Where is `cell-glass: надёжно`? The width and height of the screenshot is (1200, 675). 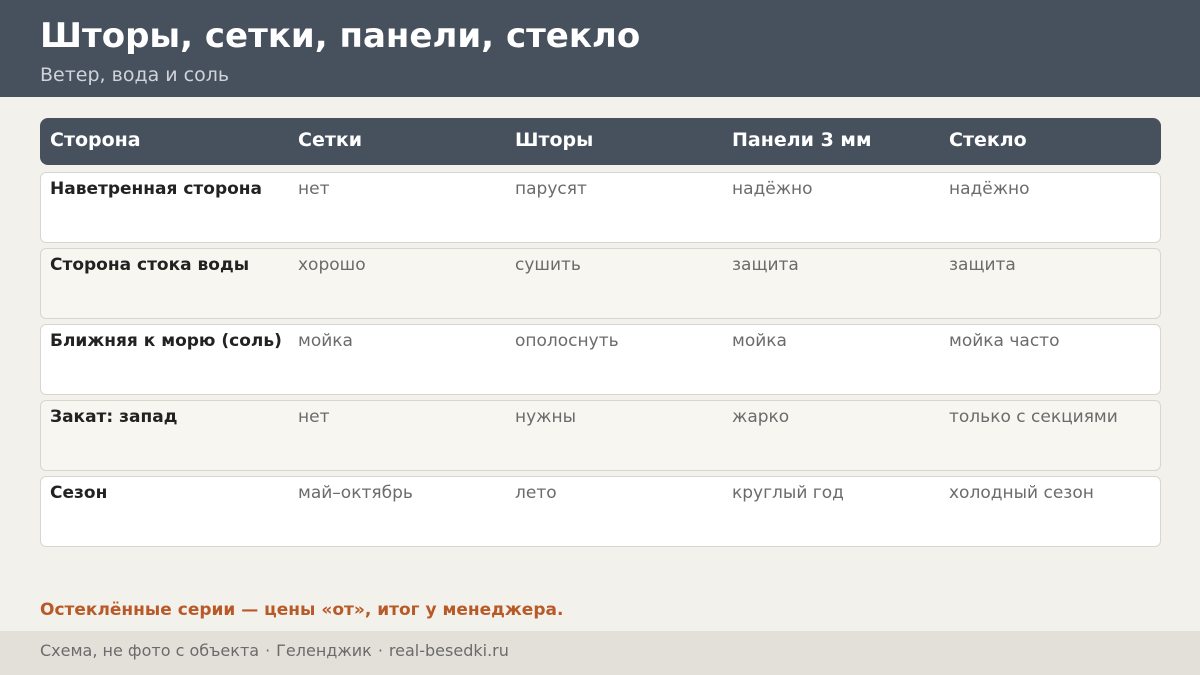 cell-glass: надёжно is located at coordinates (989, 189).